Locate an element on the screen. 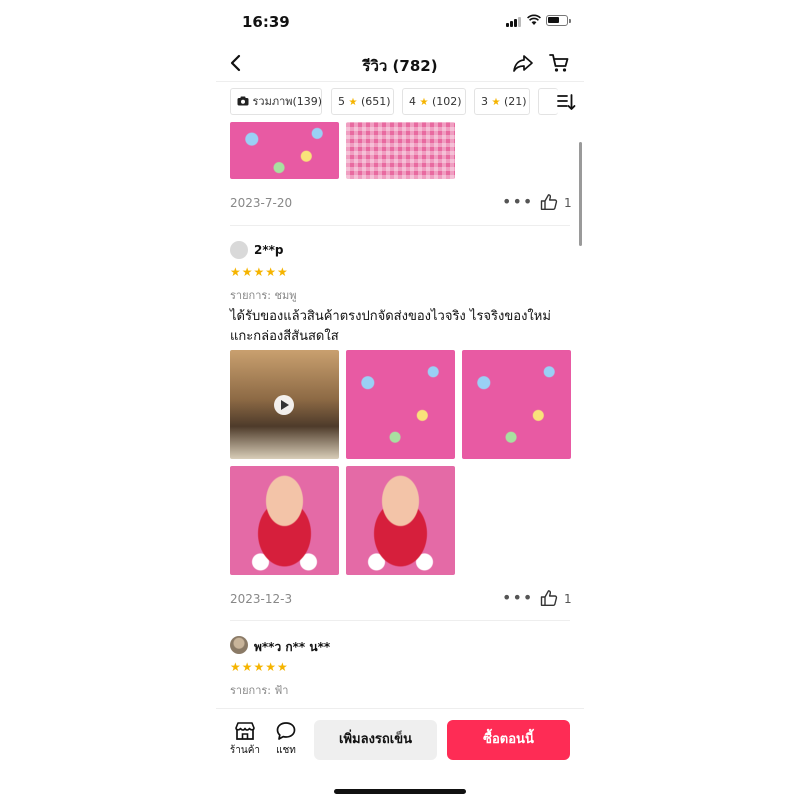  review-variant: รายการ: ชมพู is located at coordinates (263, 295).